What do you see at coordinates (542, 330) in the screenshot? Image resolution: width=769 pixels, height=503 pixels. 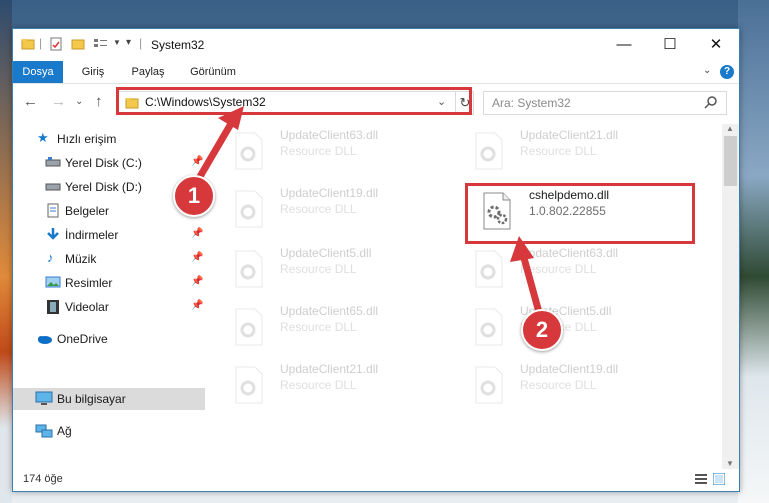 I see `step-badge-2: 2` at bounding box center [542, 330].